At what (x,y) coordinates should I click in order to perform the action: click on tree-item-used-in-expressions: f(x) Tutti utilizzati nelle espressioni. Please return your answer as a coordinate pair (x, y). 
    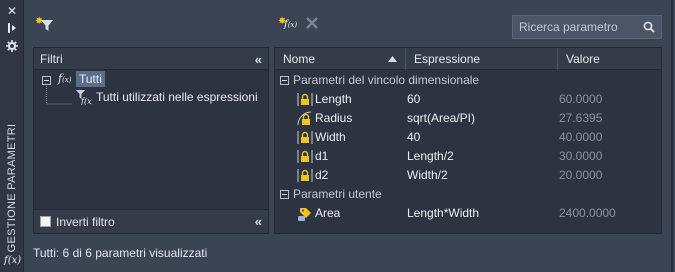
    Looking at the image, I should click on (171, 97).